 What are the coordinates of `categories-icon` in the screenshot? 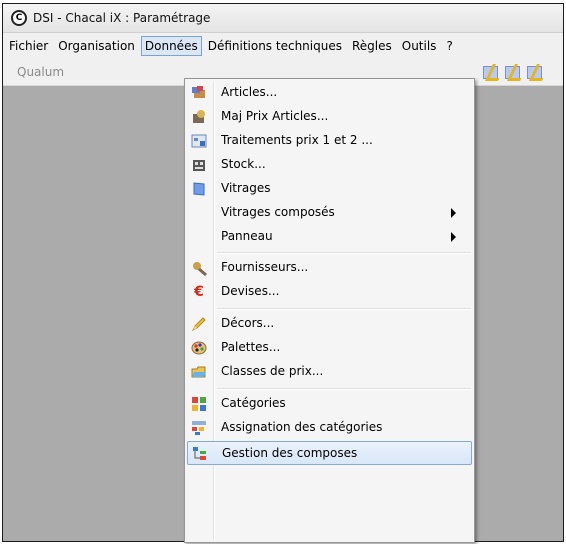 It's located at (199, 404).